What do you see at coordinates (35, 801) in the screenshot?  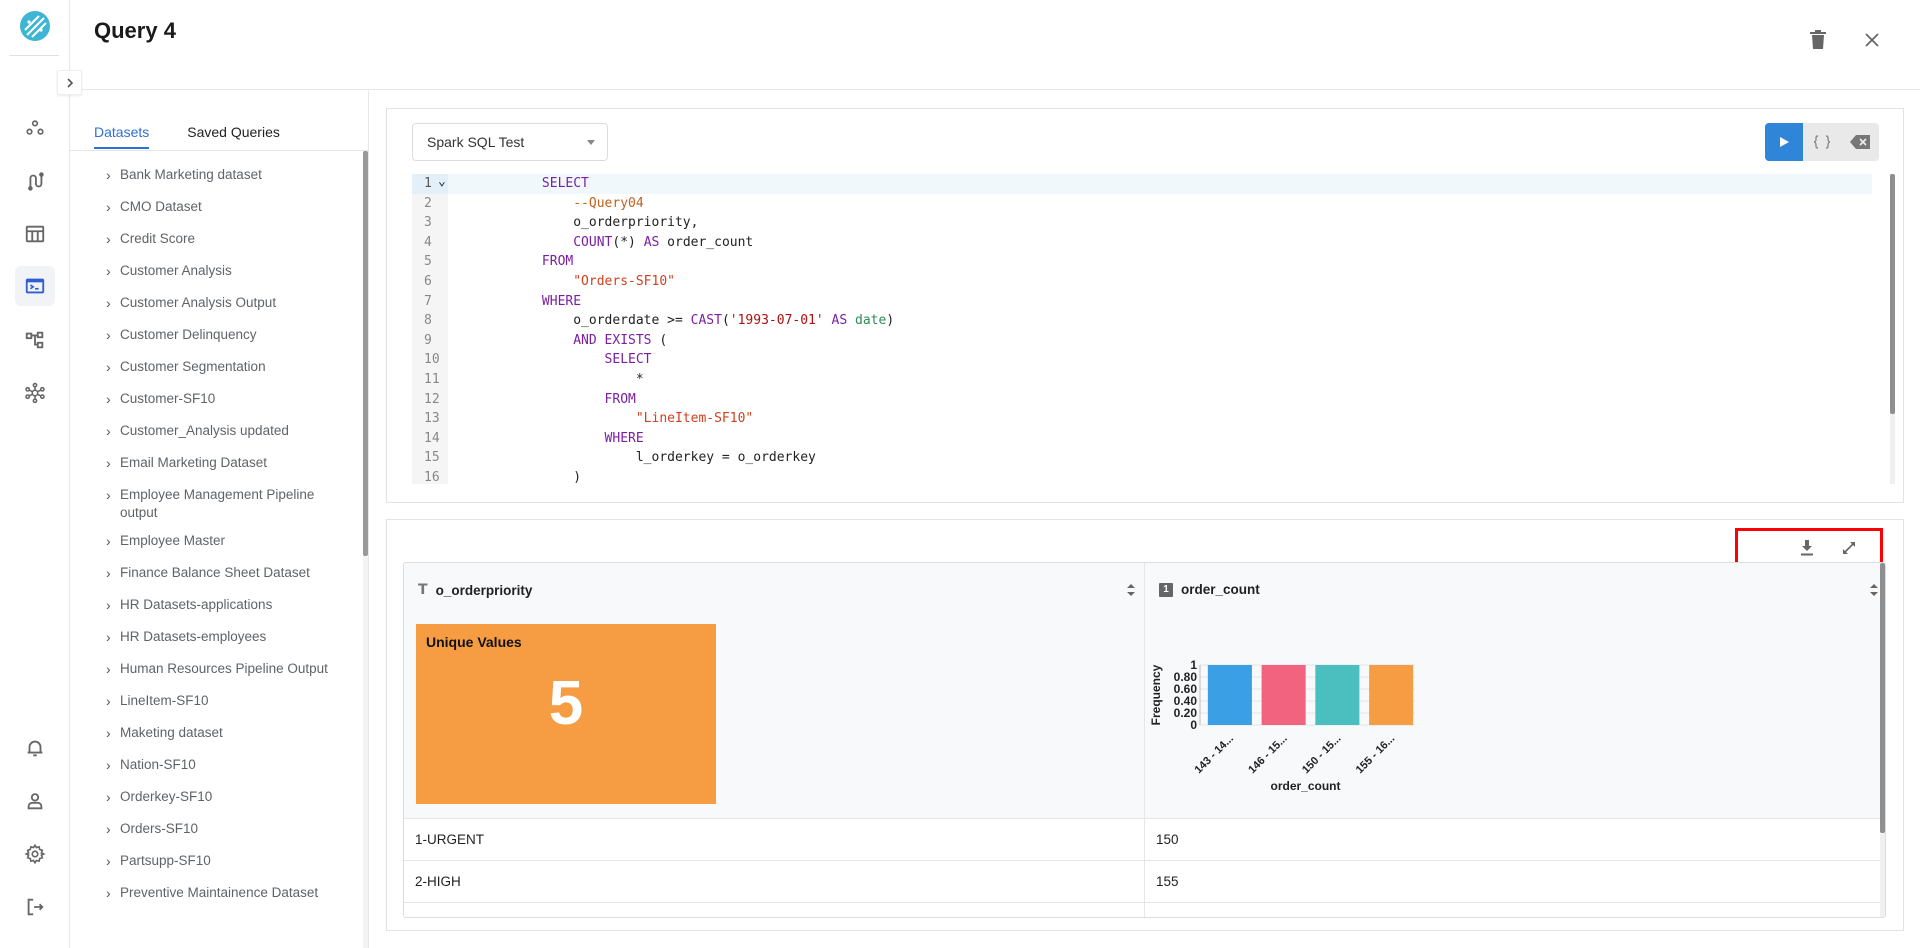 I see `rail-item-profile` at bounding box center [35, 801].